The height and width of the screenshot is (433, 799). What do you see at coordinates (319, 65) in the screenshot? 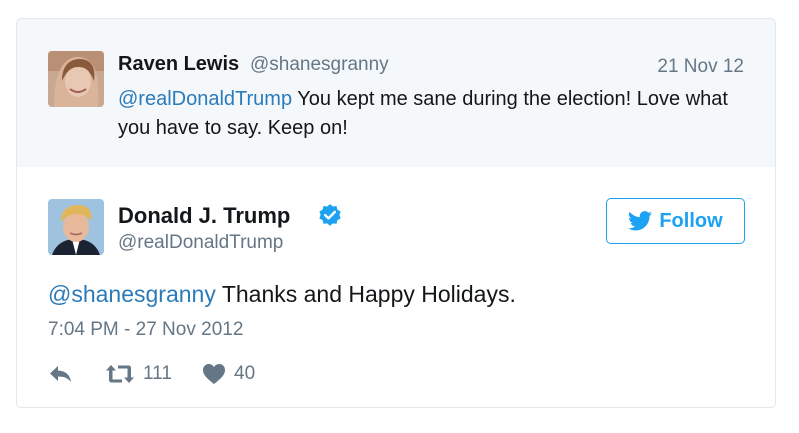
I see `parent-author-handle: @shanesgranny` at bounding box center [319, 65].